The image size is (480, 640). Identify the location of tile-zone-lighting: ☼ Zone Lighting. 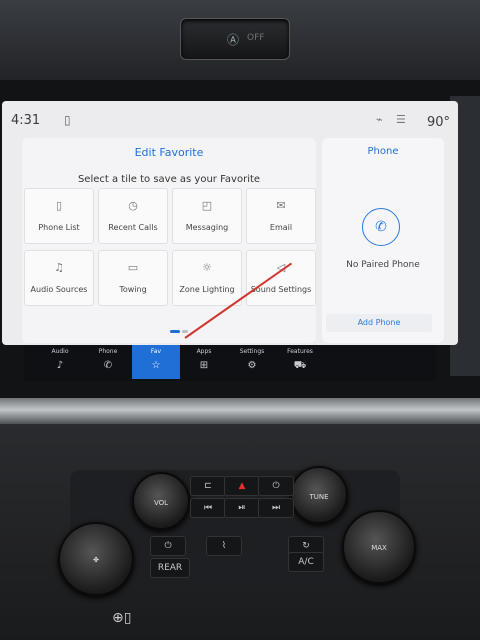
(207, 278).